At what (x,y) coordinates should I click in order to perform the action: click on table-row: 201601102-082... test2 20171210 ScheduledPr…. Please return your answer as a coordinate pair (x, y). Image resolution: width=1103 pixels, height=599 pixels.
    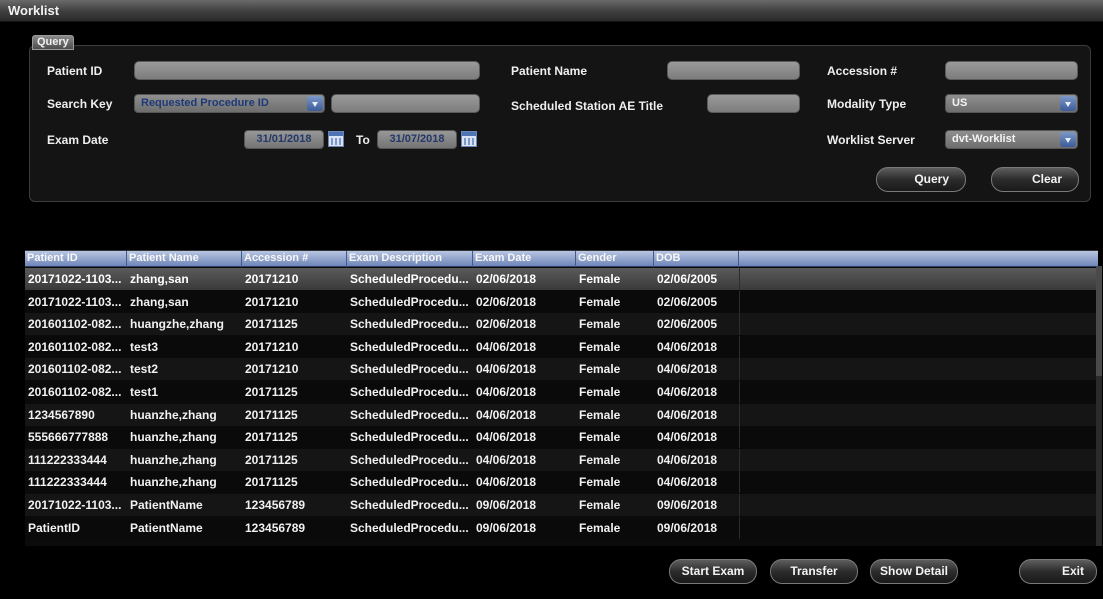
    Looking at the image, I should click on (561, 369).